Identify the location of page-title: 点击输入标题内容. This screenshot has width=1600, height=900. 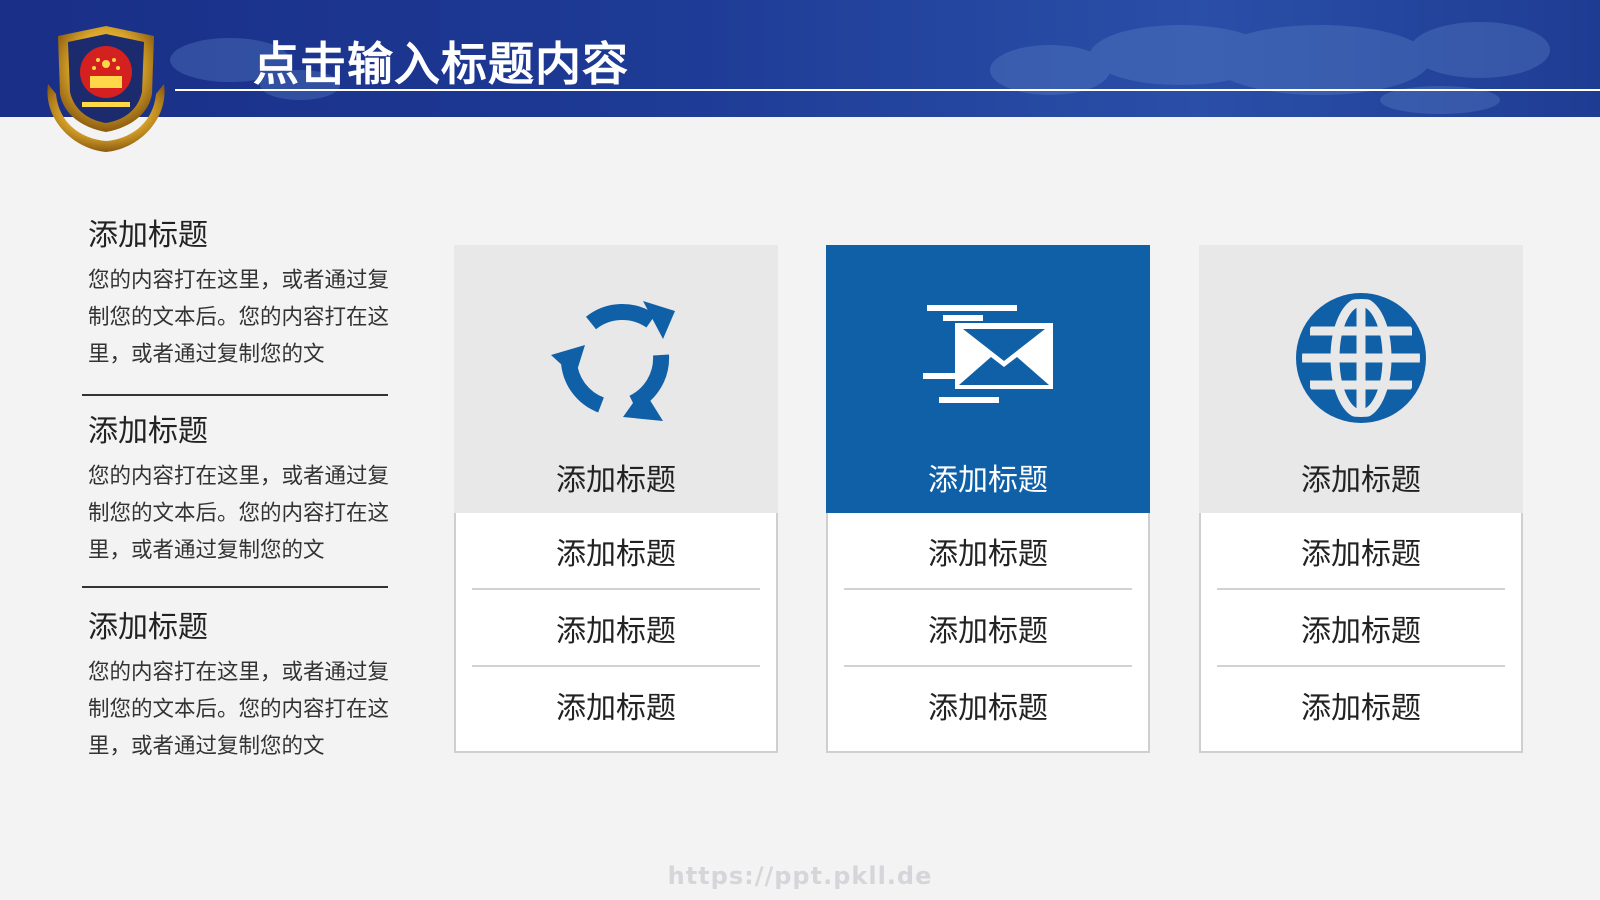
(441, 61).